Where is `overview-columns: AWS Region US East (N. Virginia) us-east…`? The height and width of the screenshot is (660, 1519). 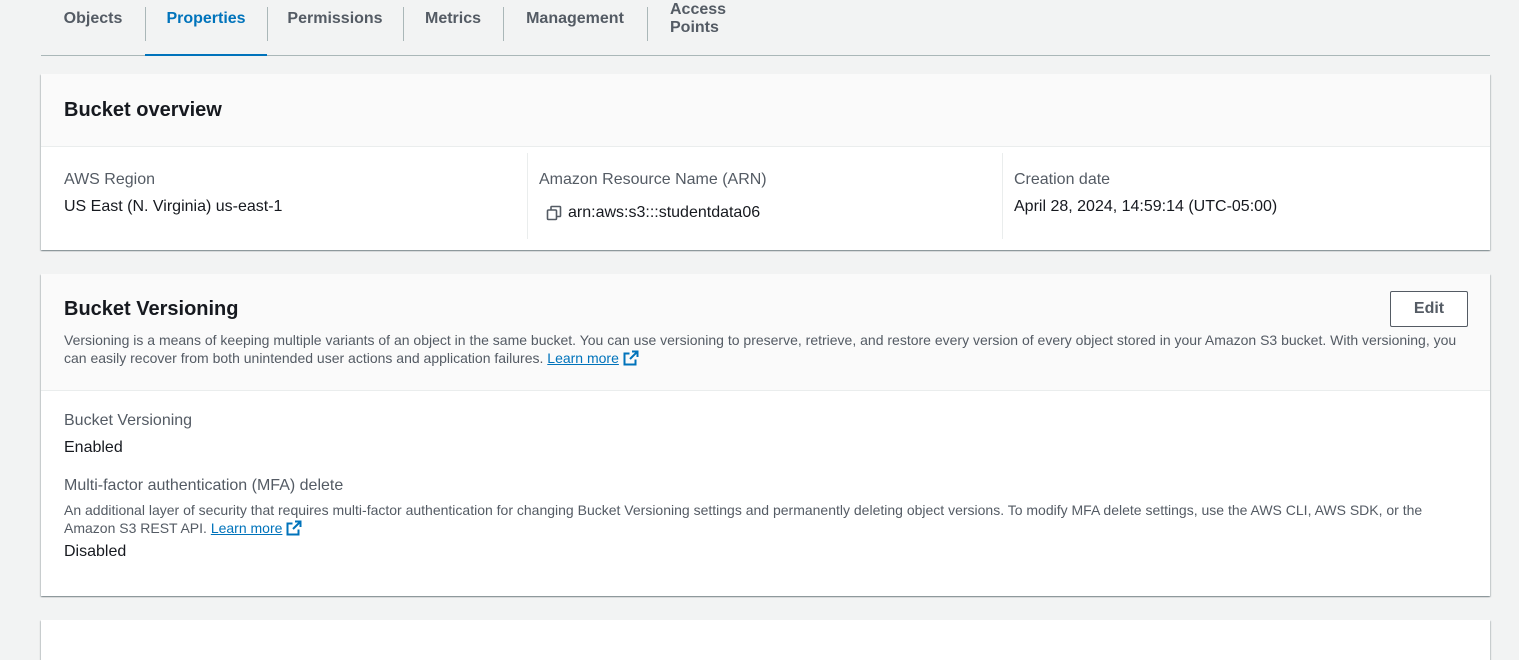 overview-columns: AWS Region US East (N. Virginia) us-east… is located at coordinates (765, 198).